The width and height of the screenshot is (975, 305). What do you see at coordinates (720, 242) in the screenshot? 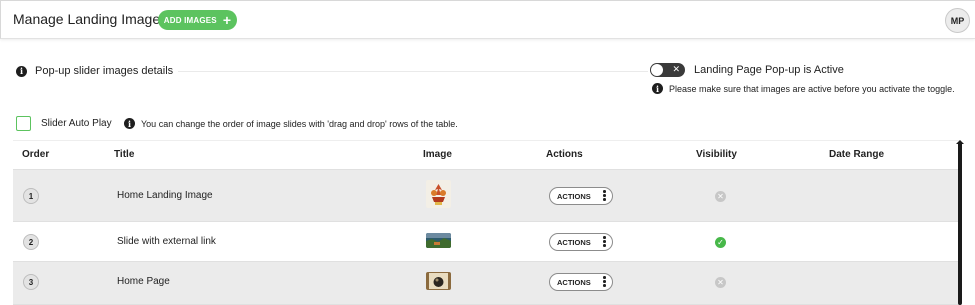
I see `visible-status-icon: ✓` at bounding box center [720, 242].